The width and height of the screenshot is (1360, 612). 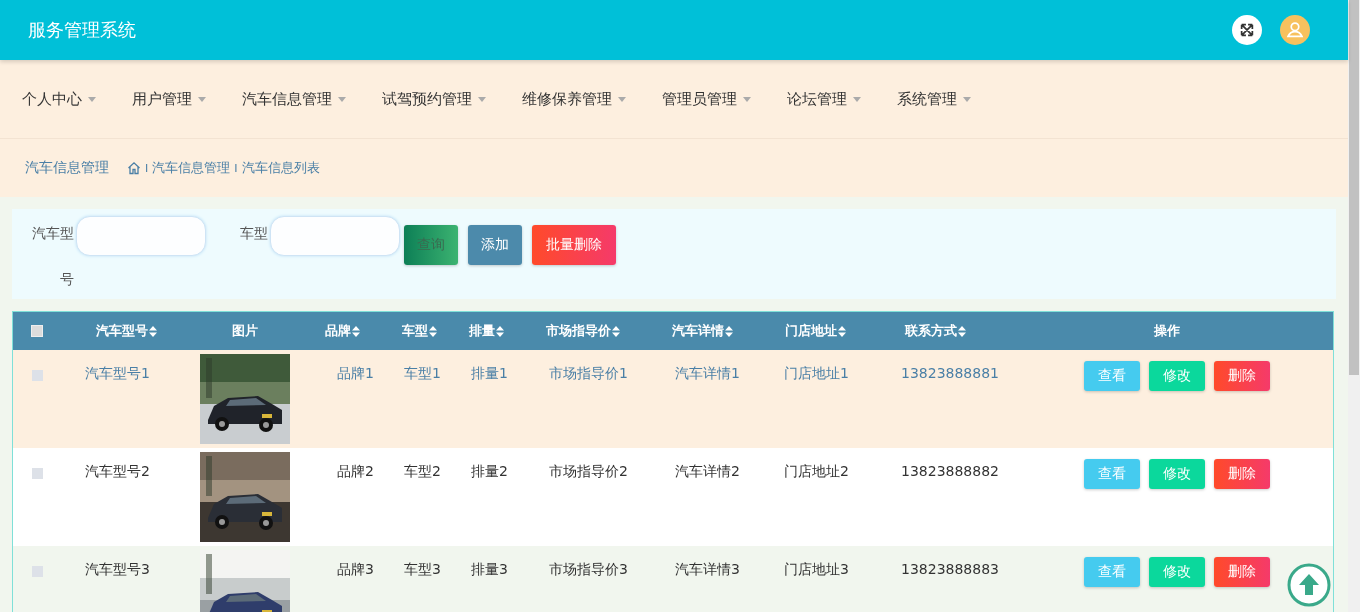 What do you see at coordinates (574, 245) in the screenshot?
I see `toolbar-button: 批量删除` at bounding box center [574, 245].